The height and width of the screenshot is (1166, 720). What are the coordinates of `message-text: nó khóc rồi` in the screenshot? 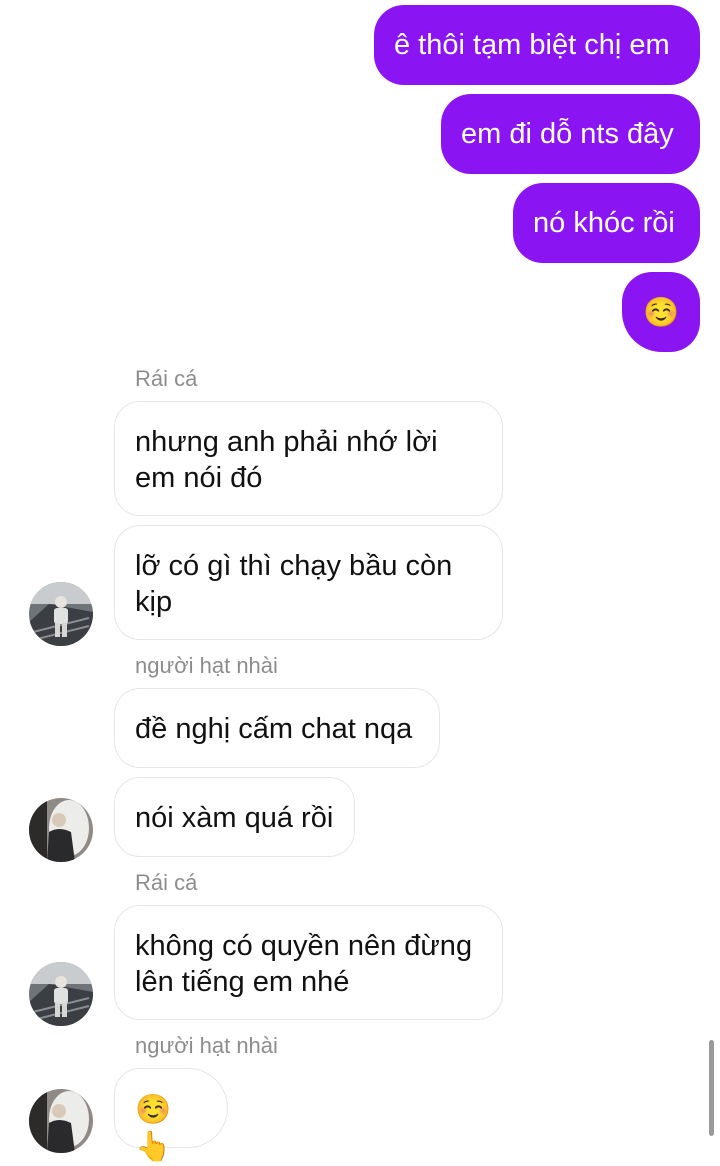 It's located at (604, 223).